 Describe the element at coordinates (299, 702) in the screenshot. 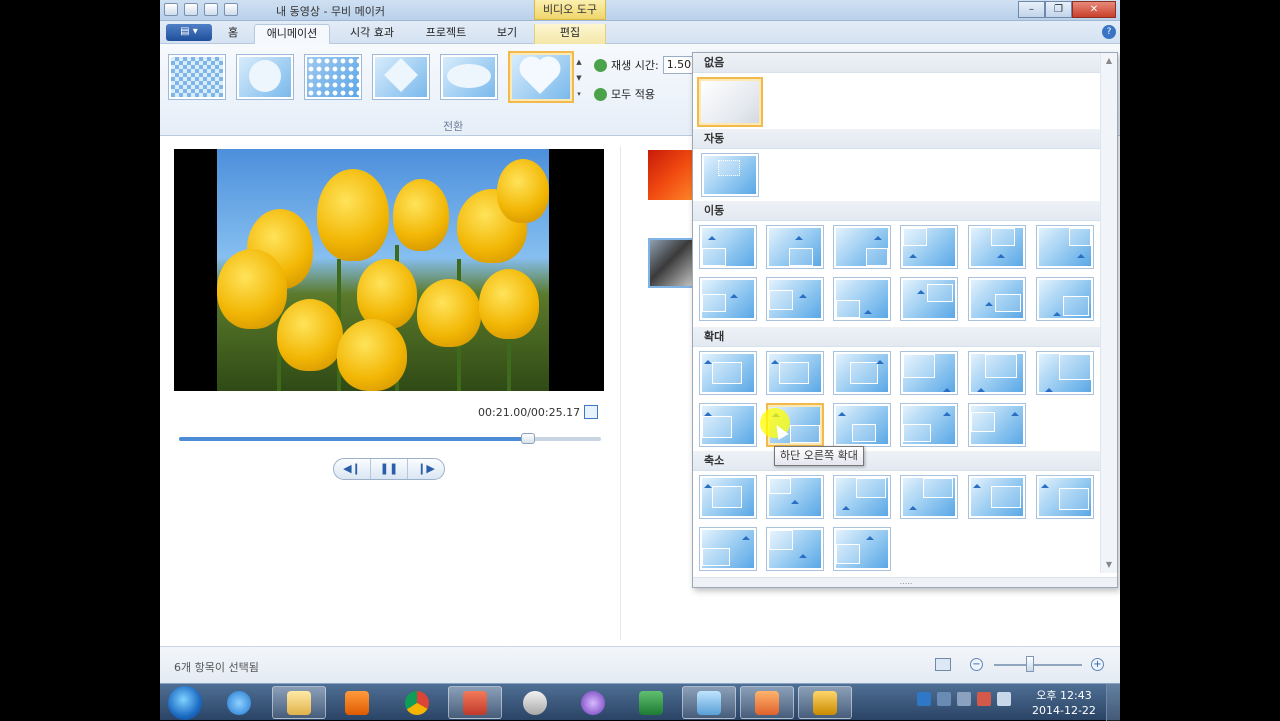

I see `taskbar-explorer` at that location.